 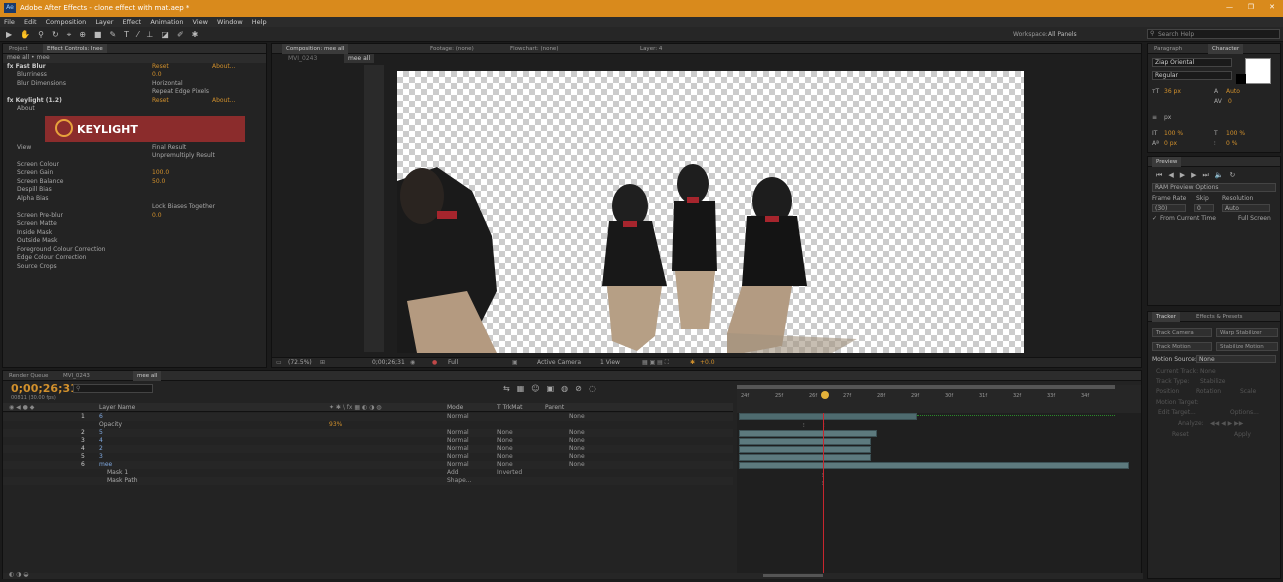 What do you see at coordinates (1272, 7) in the screenshot?
I see `close-button: ✕` at bounding box center [1272, 7].